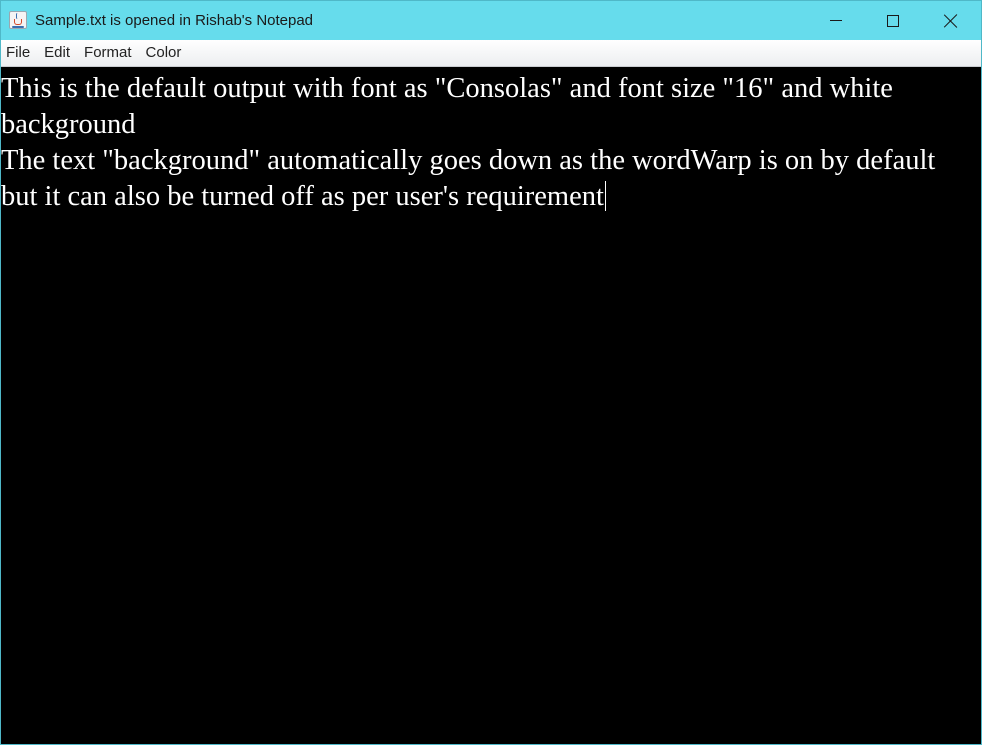 The height and width of the screenshot is (745, 982). I want to click on minimize-button, so click(836, 20).